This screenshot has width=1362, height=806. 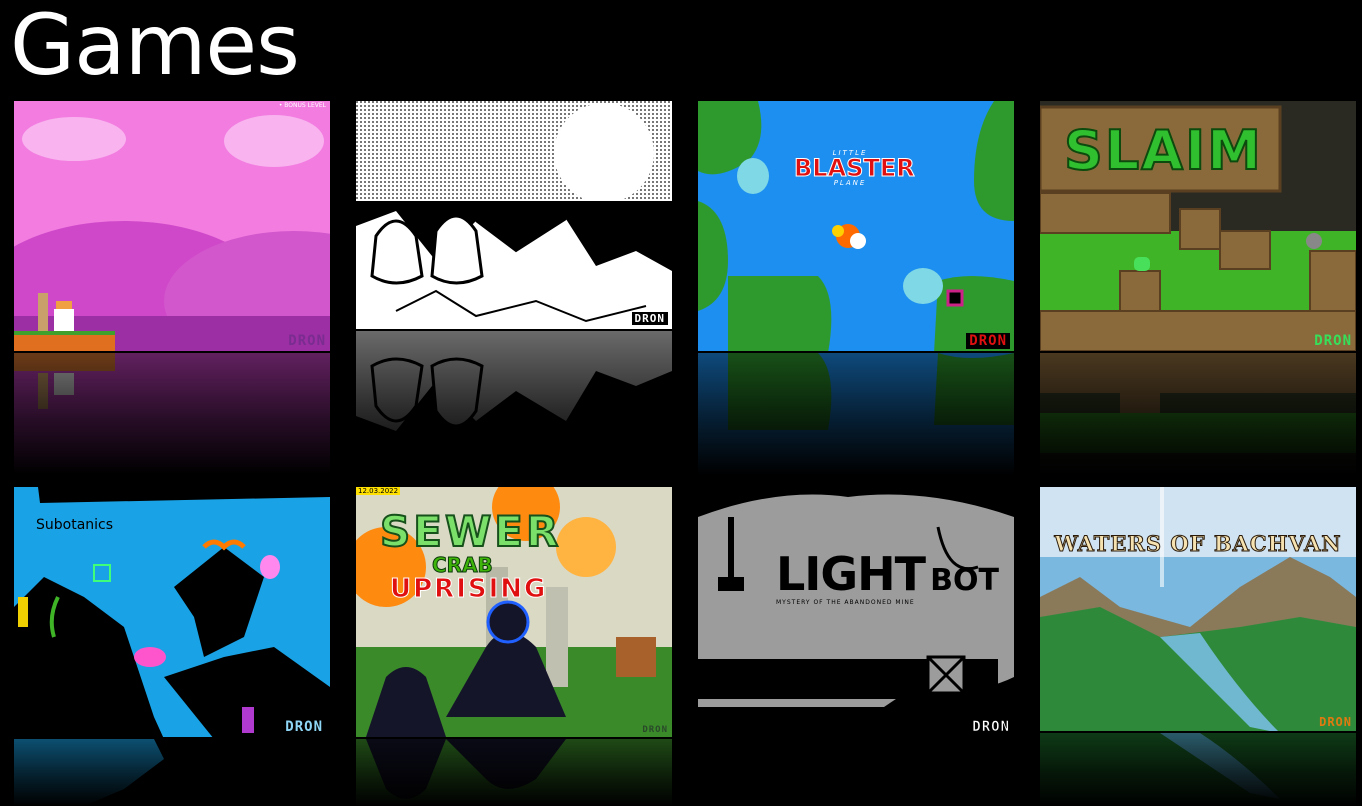 I want to click on game-tile-waters-of-bachvan: WATERS OF BACHVAN DRON, so click(x=1198, y=646).